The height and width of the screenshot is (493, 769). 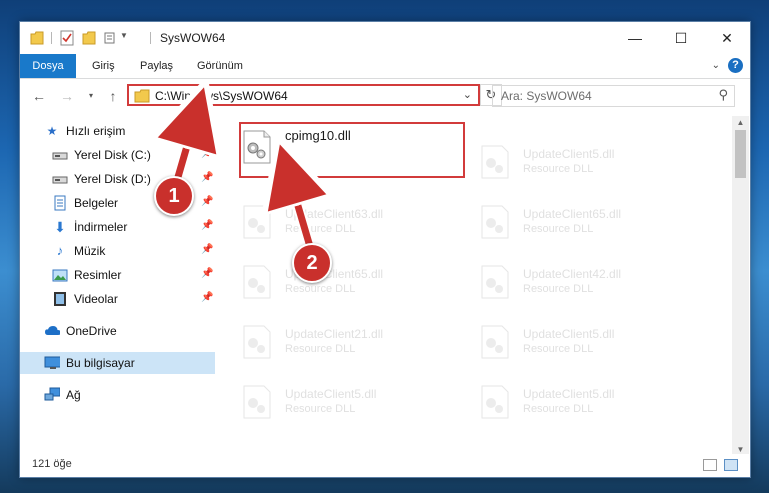 What do you see at coordinates (174, 196) in the screenshot?
I see `step-badge-1: 1` at bounding box center [174, 196].